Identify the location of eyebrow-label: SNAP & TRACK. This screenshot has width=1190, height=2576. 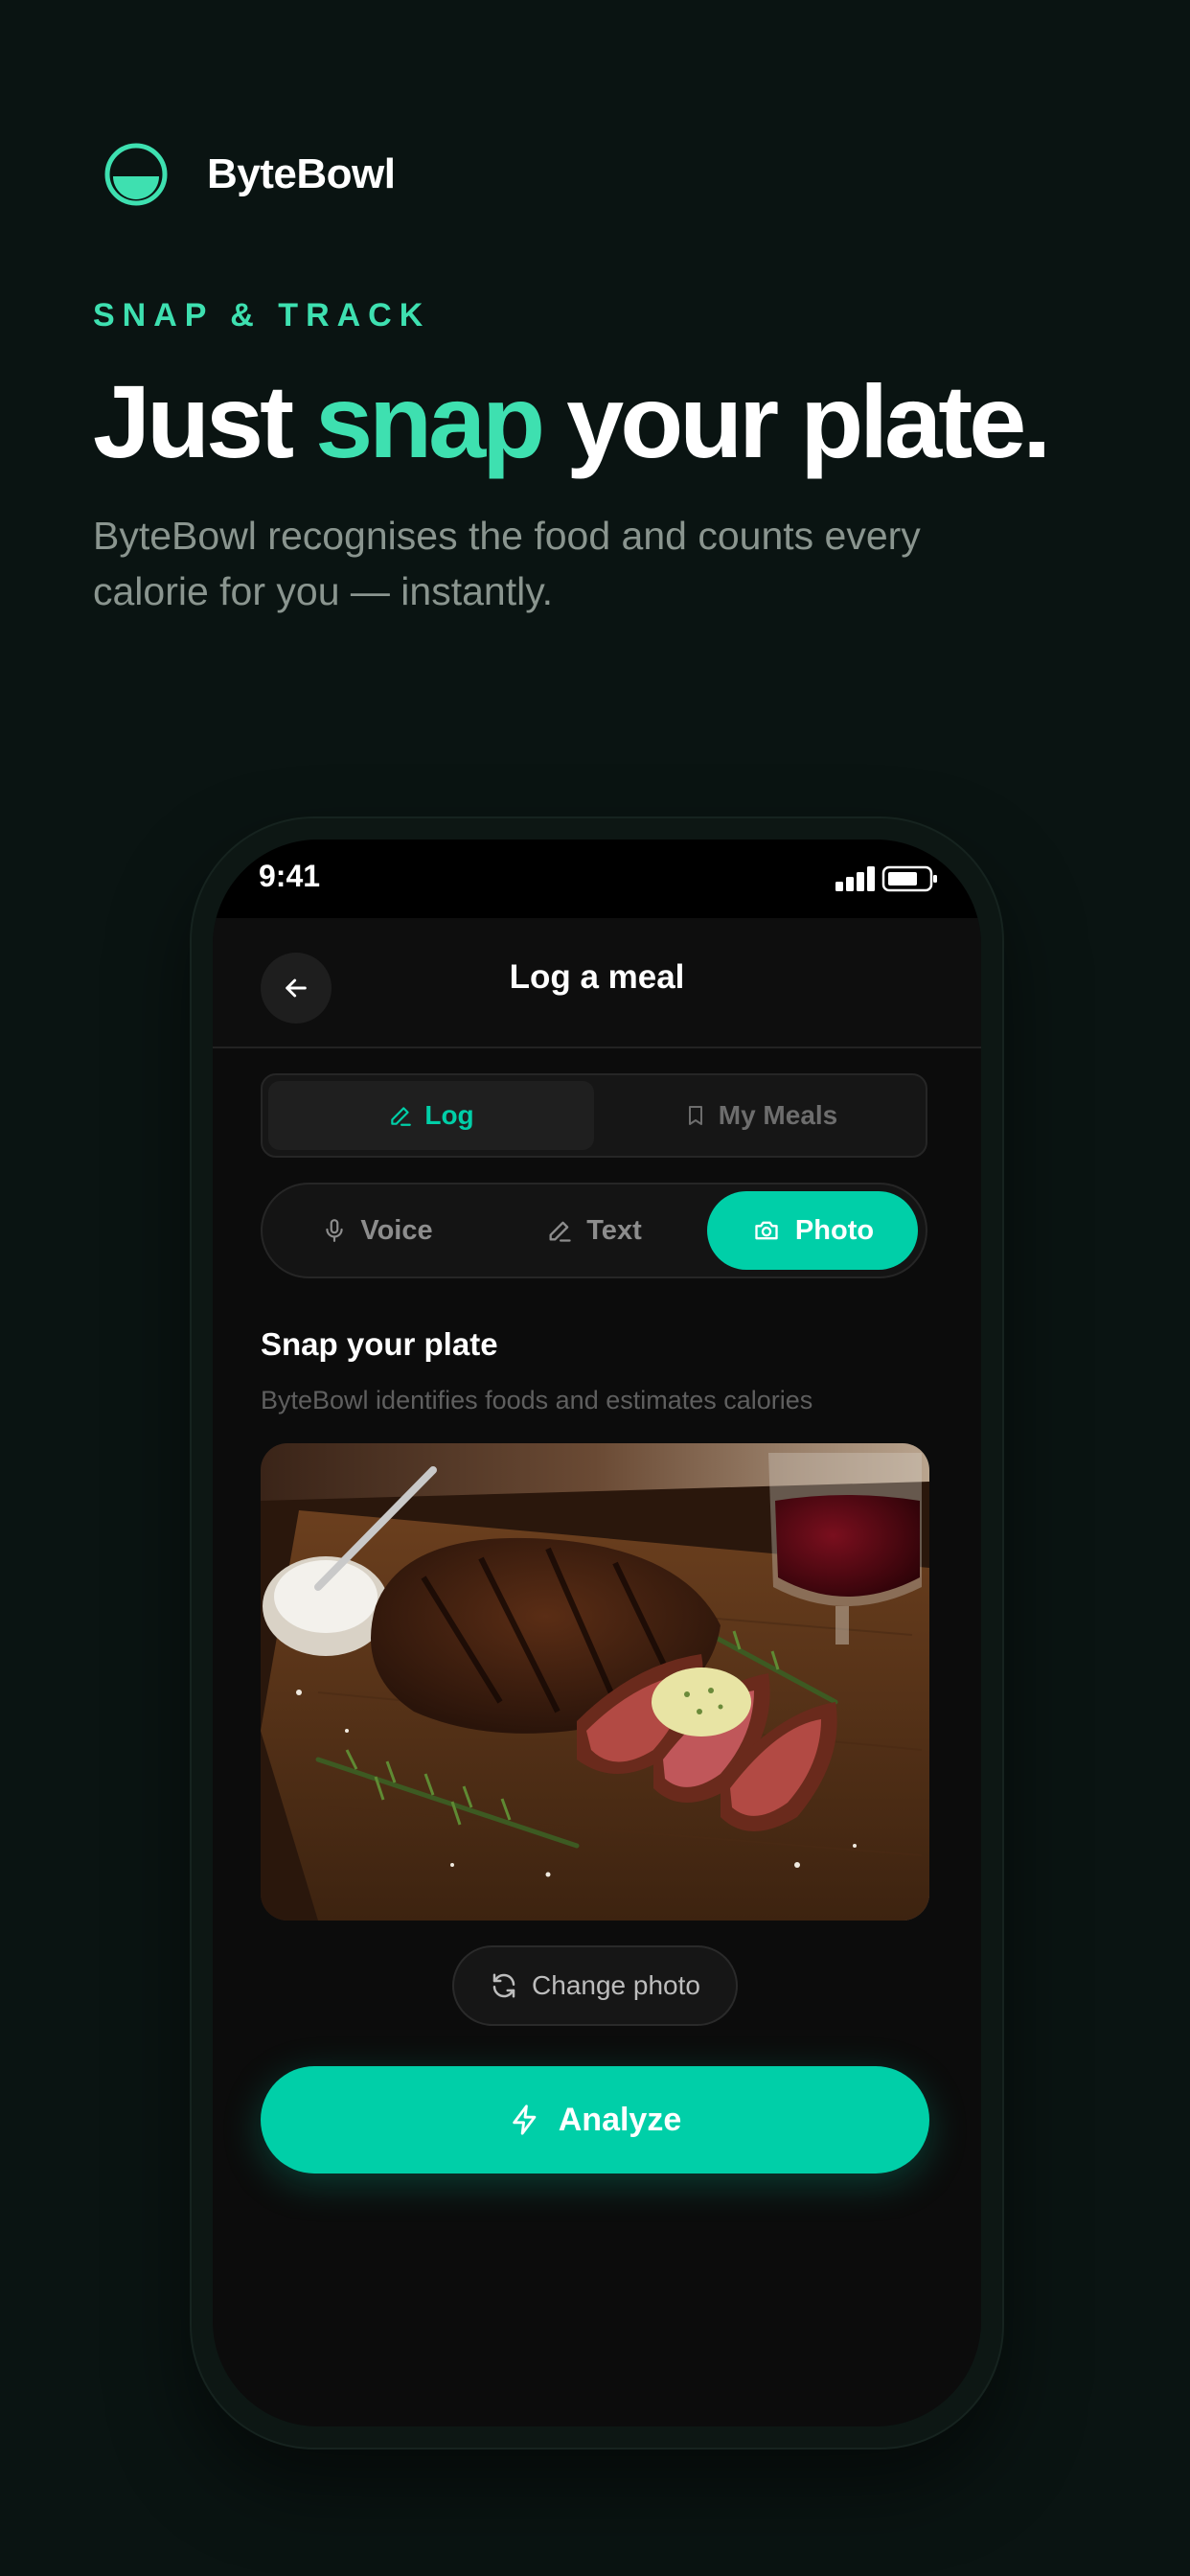
(262, 315).